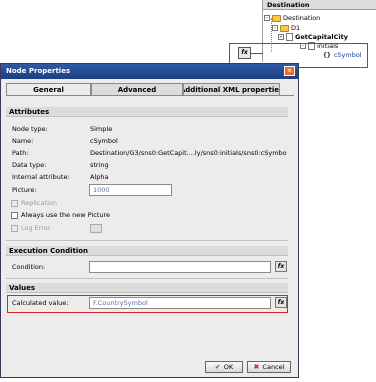 This screenshot has height=382, width=376. Describe the element at coordinates (66, 215) in the screenshot. I see `always-use-new-picture-label: Always use the new Picture` at that location.